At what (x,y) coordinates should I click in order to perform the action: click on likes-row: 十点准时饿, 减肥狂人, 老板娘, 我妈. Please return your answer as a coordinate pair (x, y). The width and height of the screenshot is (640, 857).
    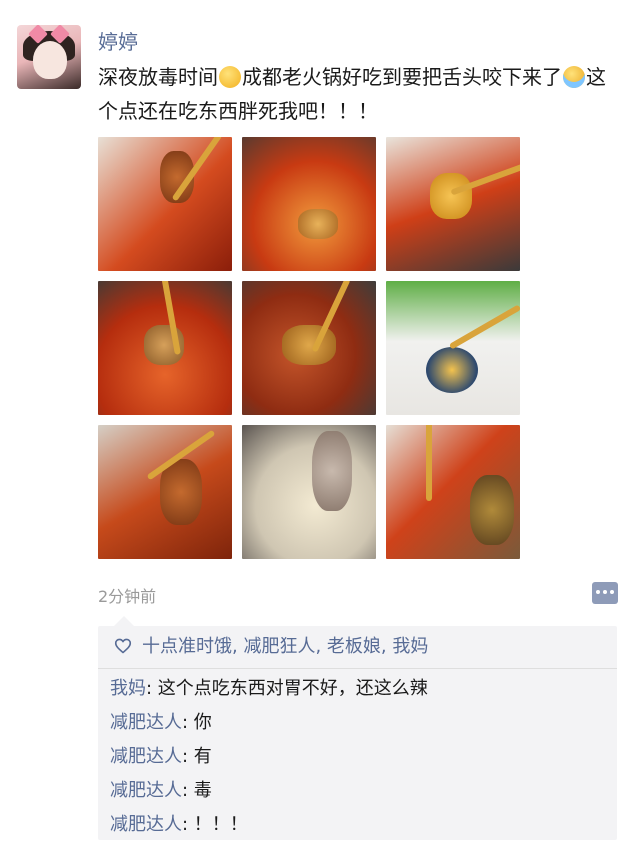
    Looking at the image, I should click on (271, 647).